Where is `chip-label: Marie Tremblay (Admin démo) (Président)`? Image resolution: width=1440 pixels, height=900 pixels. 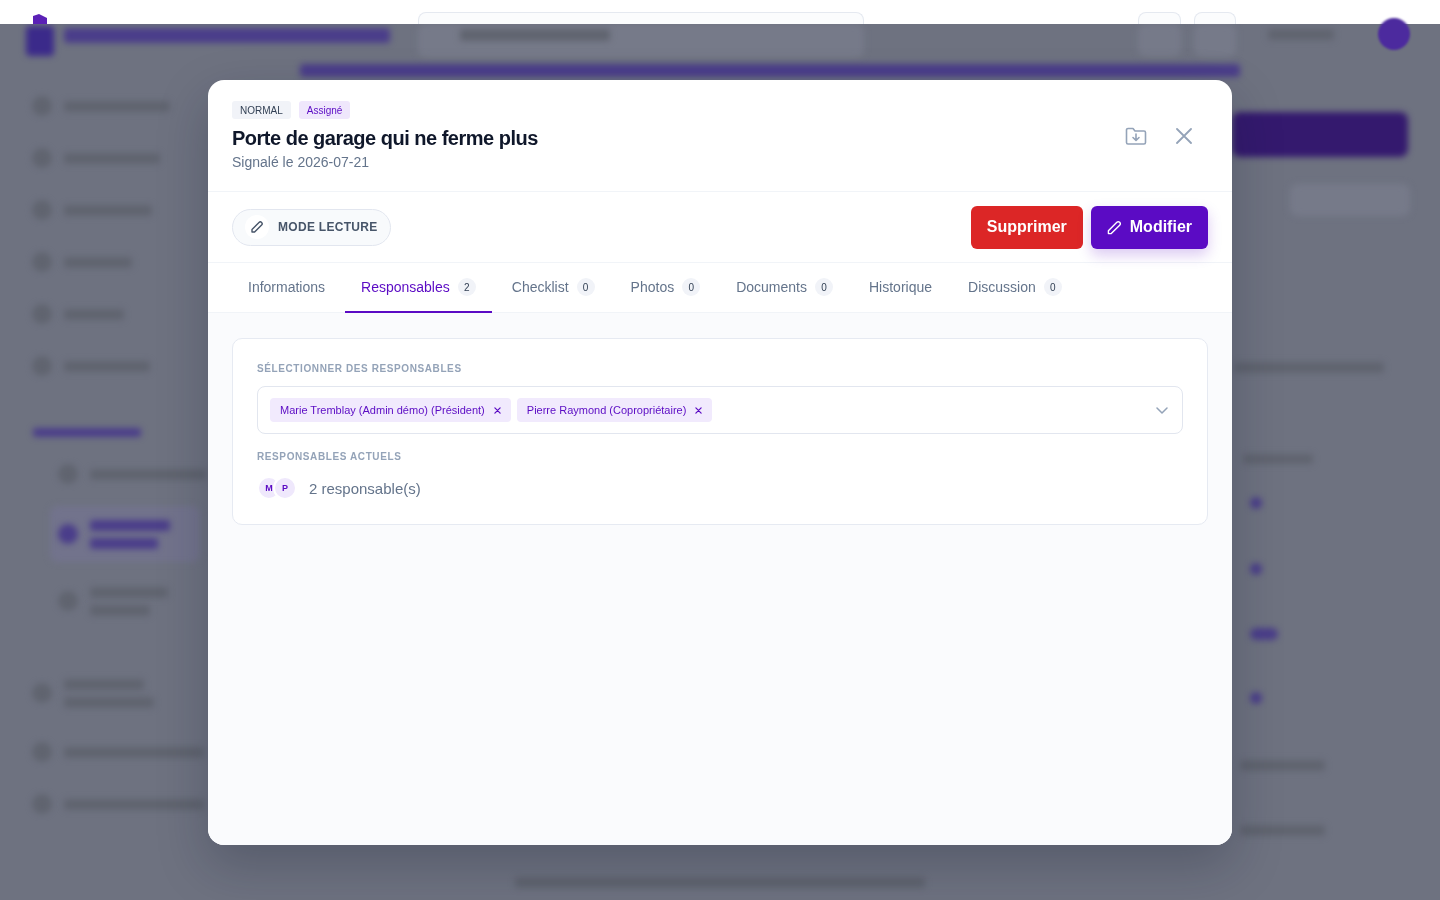 chip-label: Marie Tremblay (Admin démo) (Président) is located at coordinates (382, 410).